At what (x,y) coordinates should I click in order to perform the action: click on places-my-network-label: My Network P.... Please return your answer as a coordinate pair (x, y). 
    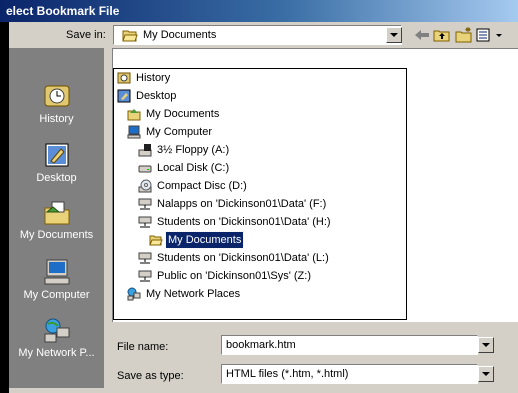
    Looking at the image, I should click on (56, 353).